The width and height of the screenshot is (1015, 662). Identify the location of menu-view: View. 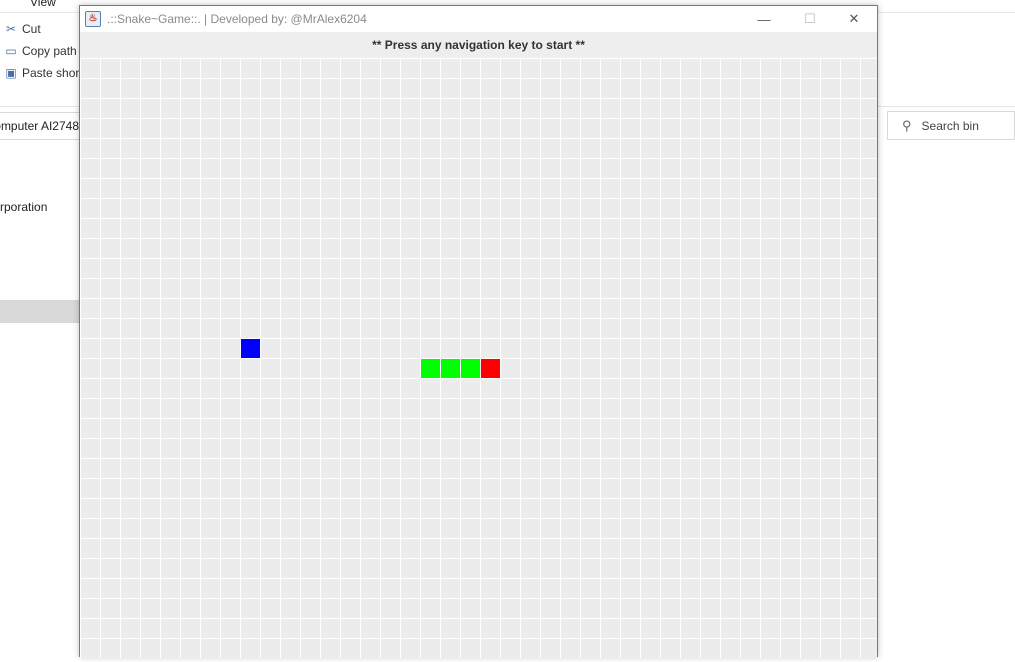
(43, 4).